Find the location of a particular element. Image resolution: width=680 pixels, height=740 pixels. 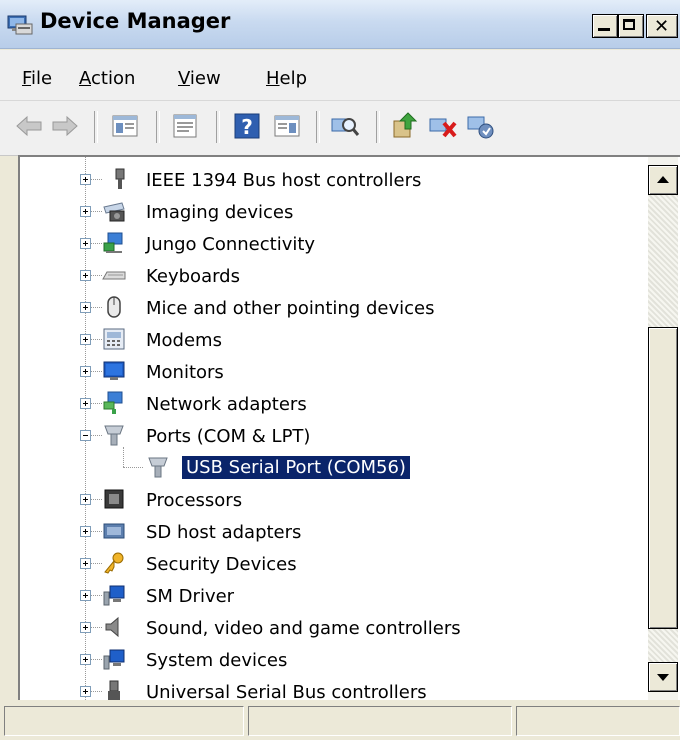

minimize-button is located at coordinates (605, 26).